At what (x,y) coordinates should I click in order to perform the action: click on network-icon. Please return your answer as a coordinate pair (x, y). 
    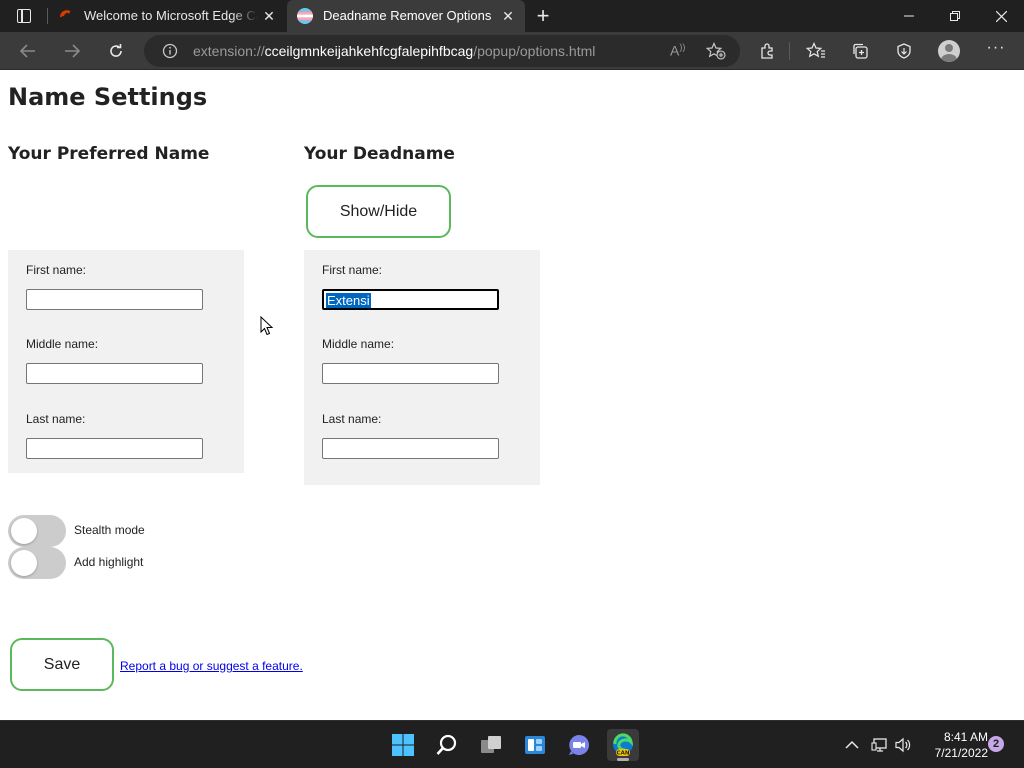
    Looking at the image, I should click on (880, 745).